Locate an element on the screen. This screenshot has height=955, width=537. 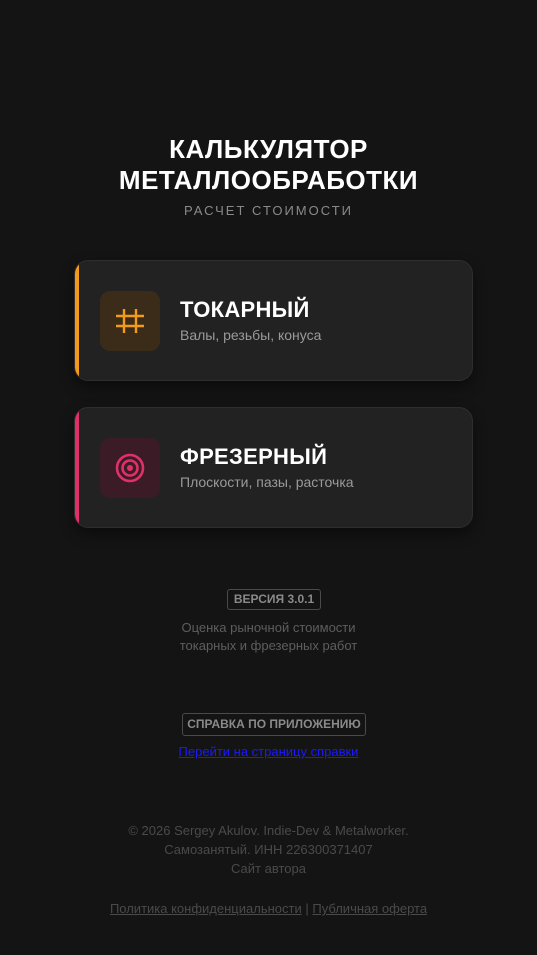
version-description-line2: токарных и фрезерных работ is located at coordinates (268, 645).